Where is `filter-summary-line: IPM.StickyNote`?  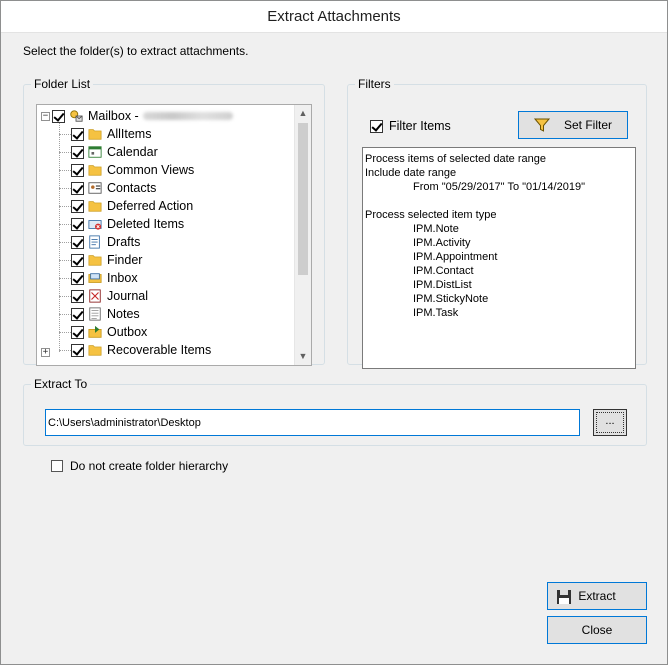
filter-summary-line: IPM.StickyNote is located at coordinates (451, 299).